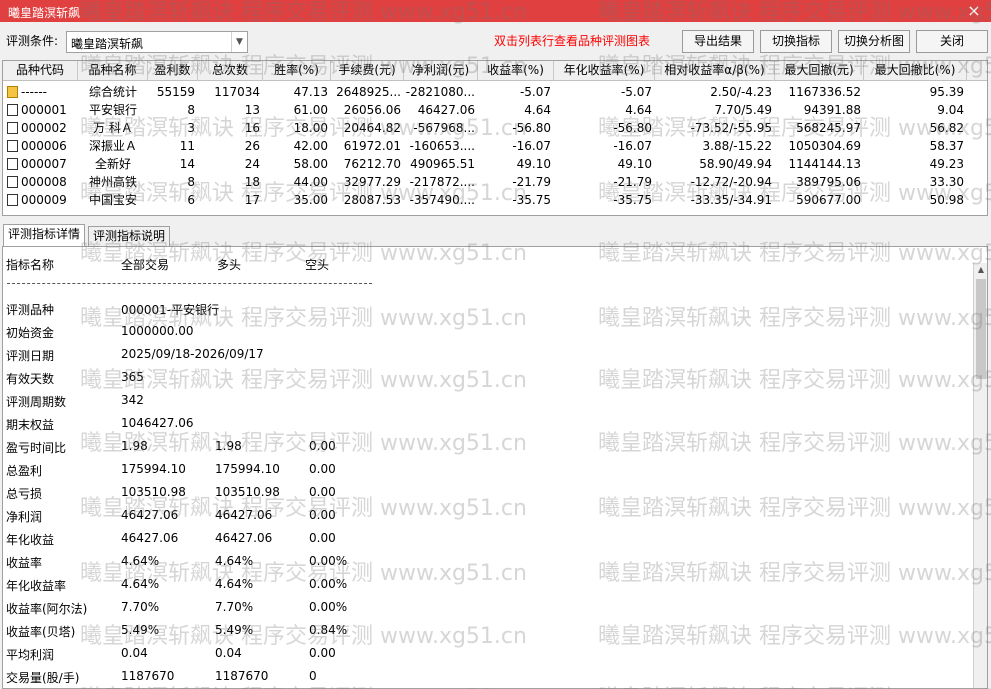  I want to click on condition-select: 曦皇踏溟斩飙 ▼, so click(157, 42).